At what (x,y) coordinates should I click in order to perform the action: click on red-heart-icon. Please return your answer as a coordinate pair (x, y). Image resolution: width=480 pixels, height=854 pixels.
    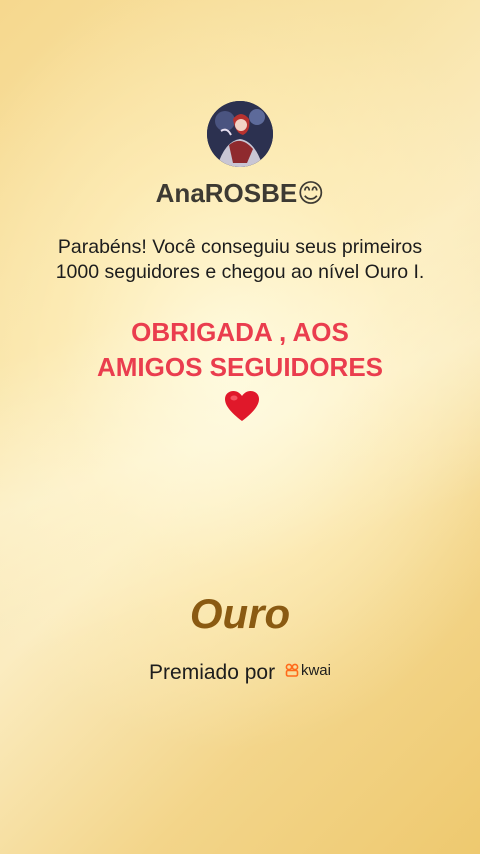
    Looking at the image, I should click on (242, 406).